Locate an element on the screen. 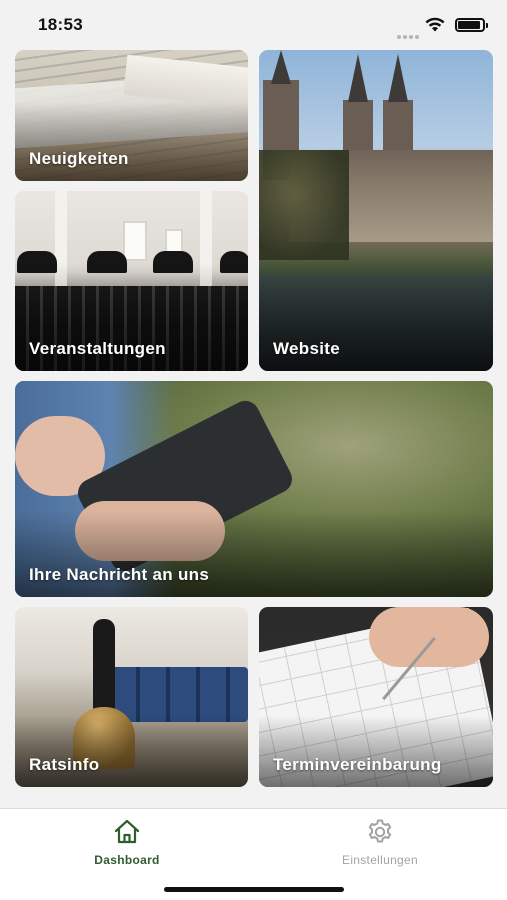  hall-window is located at coordinates (135, 241).